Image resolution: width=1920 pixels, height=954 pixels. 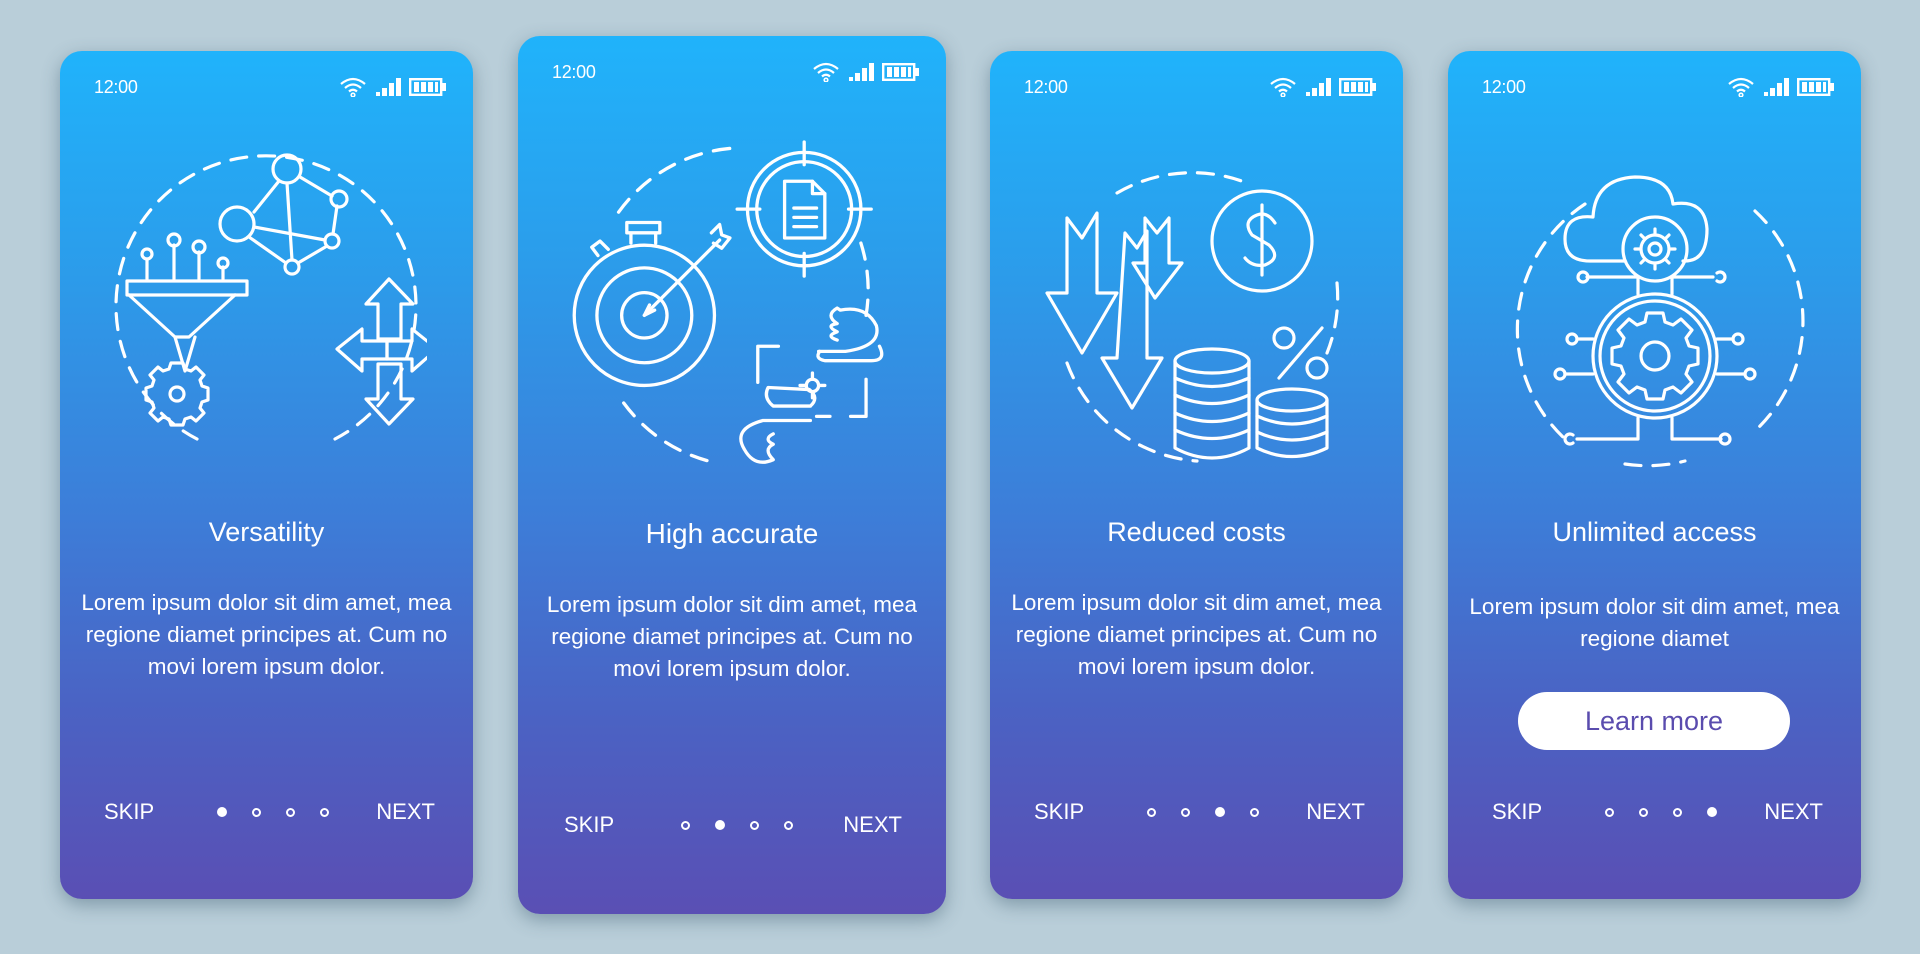 I want to click on cloud-gear-icon, so click(x=1635, y=229).